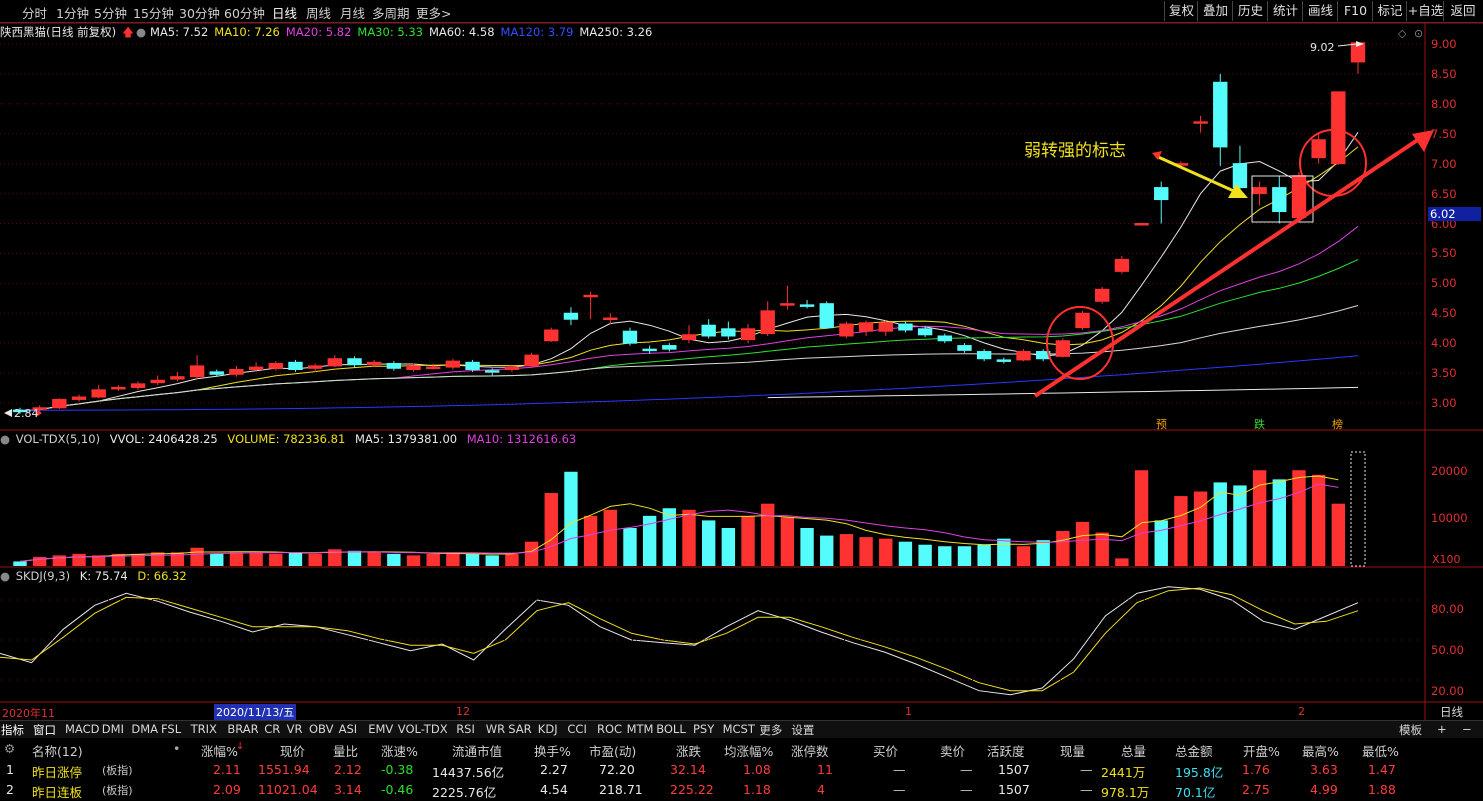  I want to click on column-header-15: 总量, so click(1133, 750).